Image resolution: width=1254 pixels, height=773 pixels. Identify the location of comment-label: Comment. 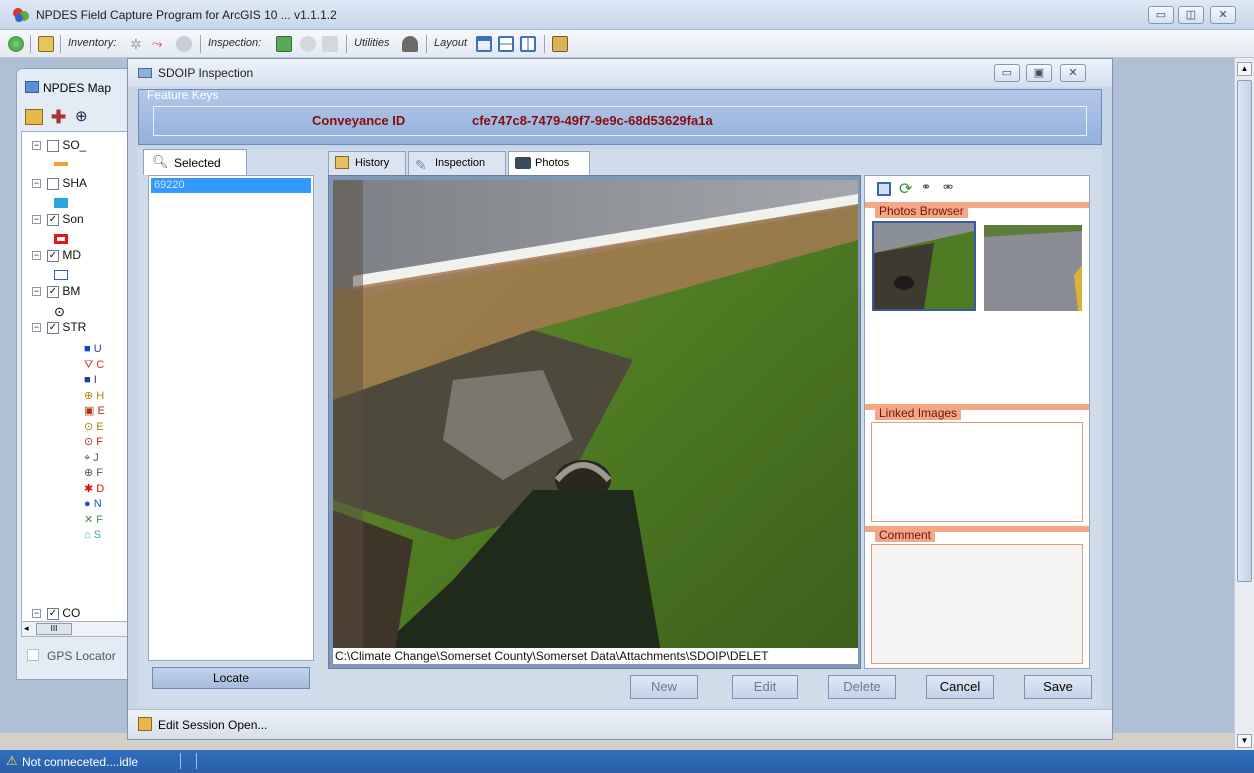
(905, 535).